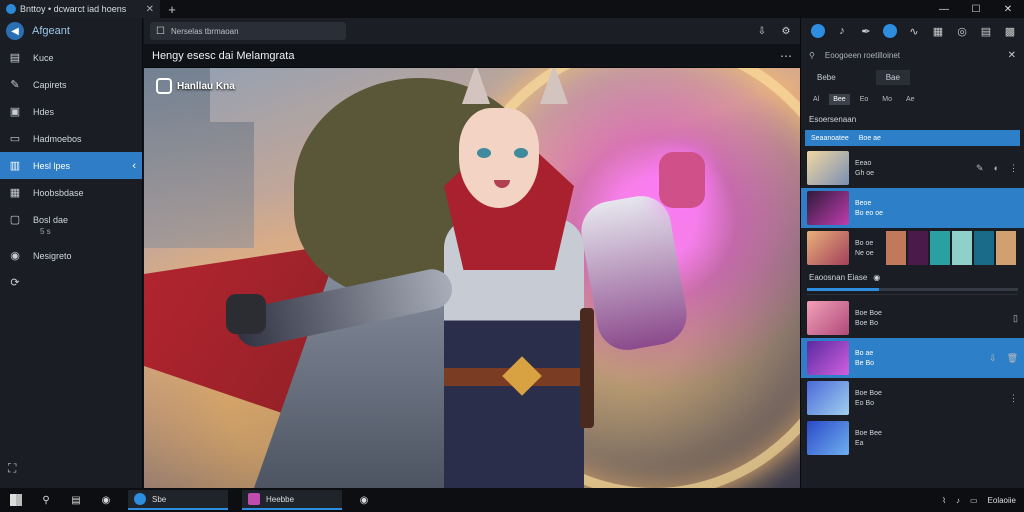 Image resolution: width=1024 pixels, height=512 pixels. I want to click on chip-ae: Ae, so click(910, 99).